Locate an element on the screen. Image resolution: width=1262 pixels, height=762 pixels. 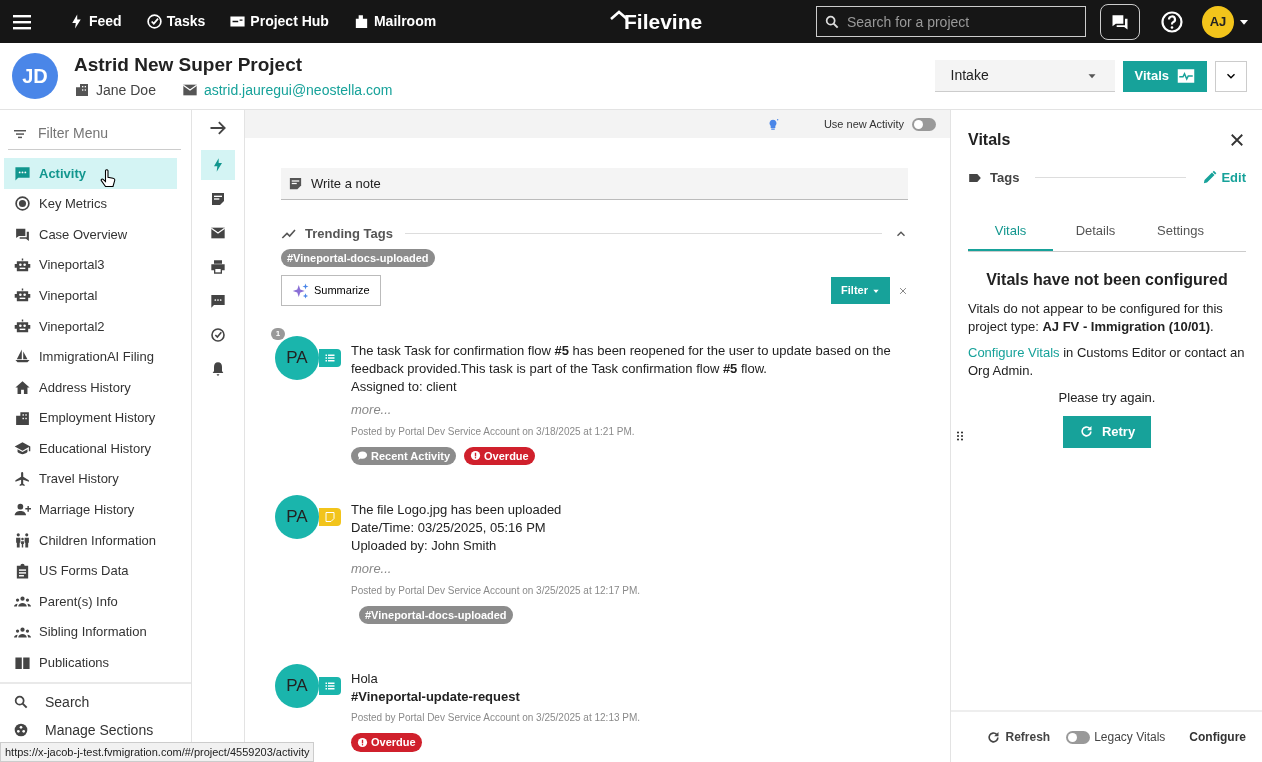
menu-item: ImmigrationAI Filing is located at coordinates (90, 357).